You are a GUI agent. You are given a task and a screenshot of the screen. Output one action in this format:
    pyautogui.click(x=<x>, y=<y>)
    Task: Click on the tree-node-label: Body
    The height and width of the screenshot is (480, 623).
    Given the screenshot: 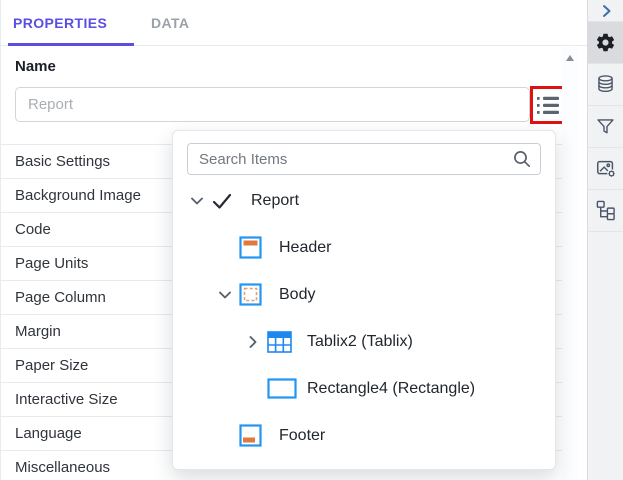 What is the action you would take?
    pyautogui.click(x=297, y=294)
    